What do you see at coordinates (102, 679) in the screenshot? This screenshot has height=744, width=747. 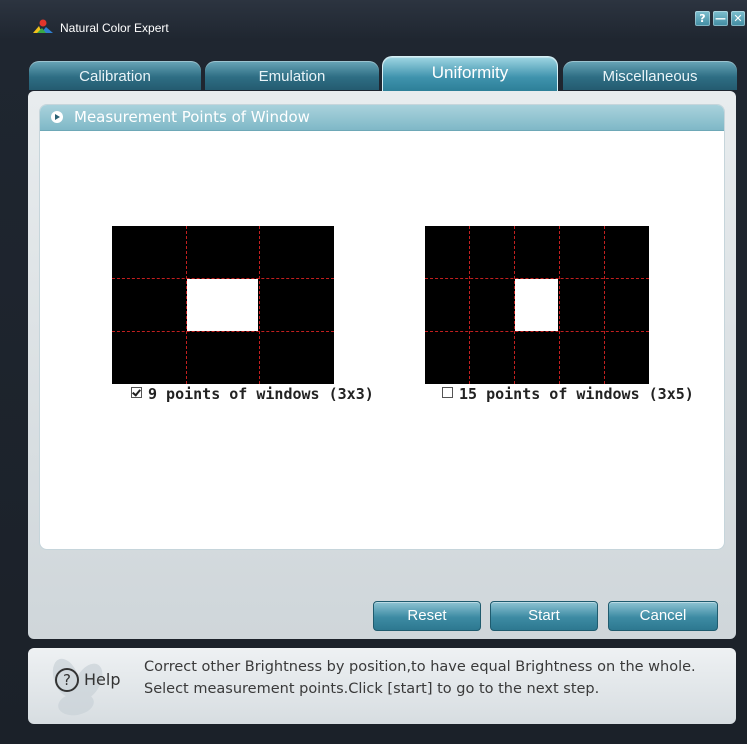 I see `help-label: Help` at bounding box center [102, 679].